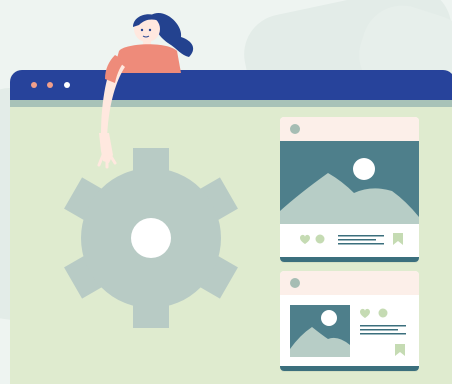 The image size is (452, 384). I want to click on gear-hole, so click(151, 238).